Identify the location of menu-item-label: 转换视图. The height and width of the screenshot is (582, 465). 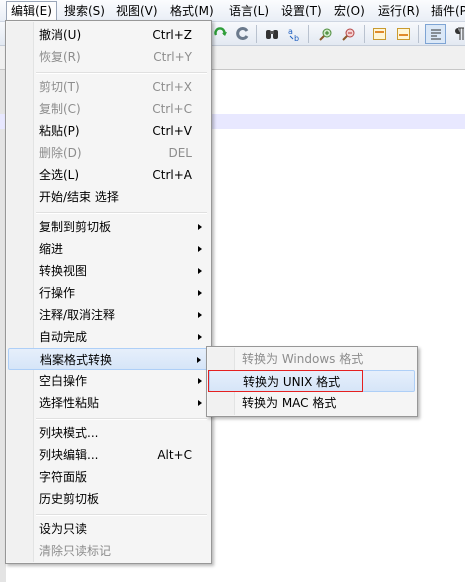
(63, 271).